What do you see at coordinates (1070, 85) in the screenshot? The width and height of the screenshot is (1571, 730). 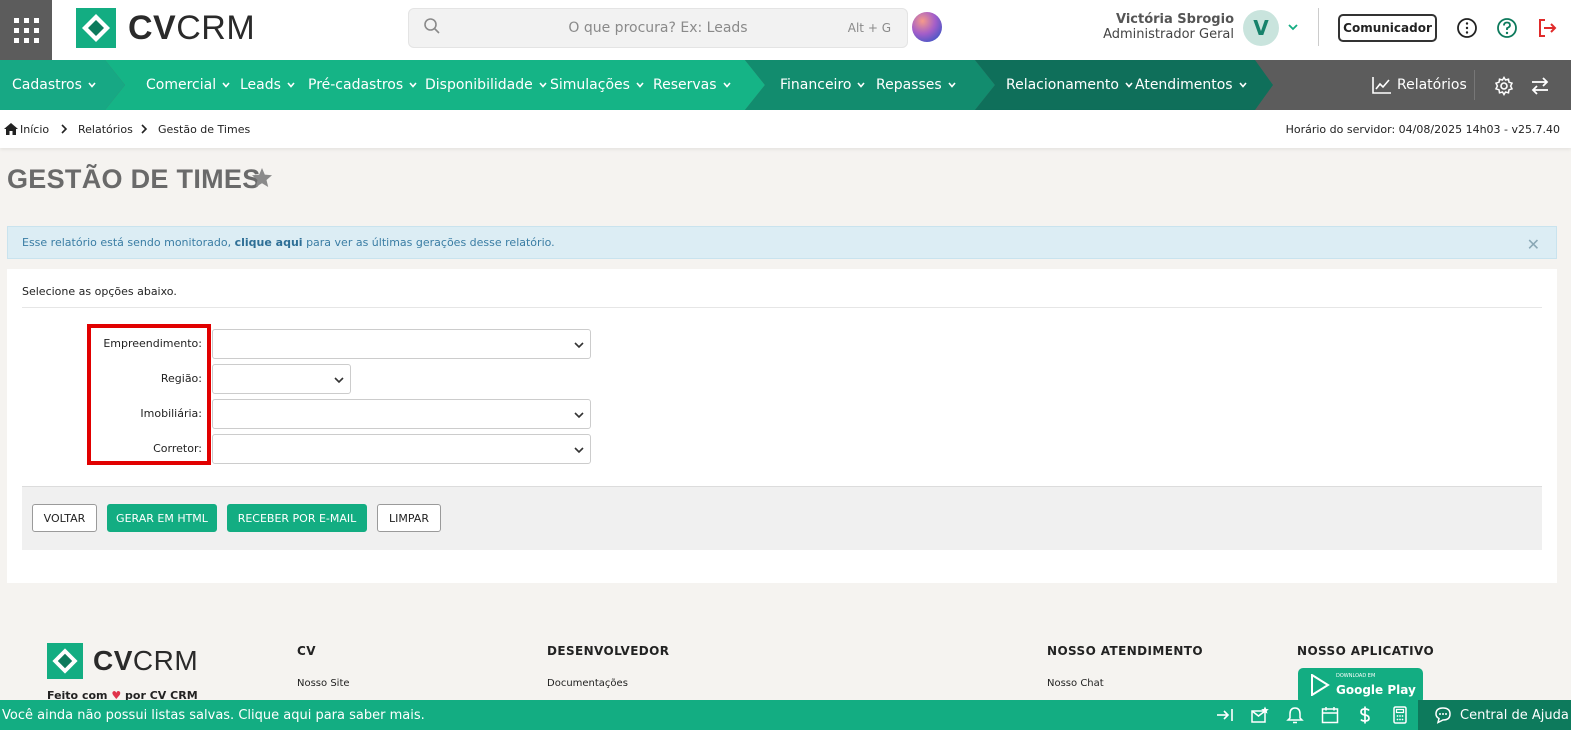 I see `nav-relacionamento: Relacionamento` at bounding box center [1070, 85].